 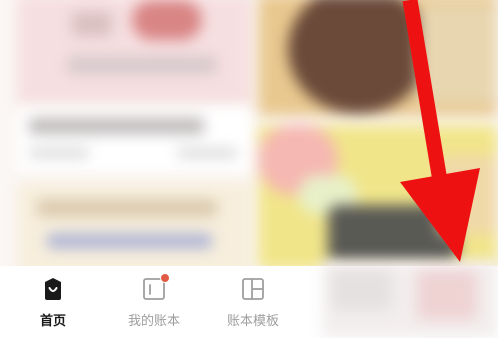 What do you see at coordinates (165, 278) in the screenshot?
I see `notification-badge` at bounding box center [165, 278].